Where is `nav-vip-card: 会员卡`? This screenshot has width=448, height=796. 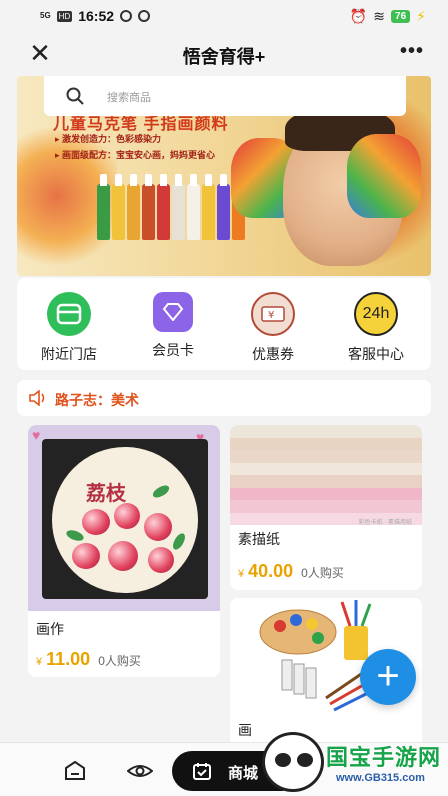 nav-vip-card: 会员卡 is located at coordinates (173, 326).